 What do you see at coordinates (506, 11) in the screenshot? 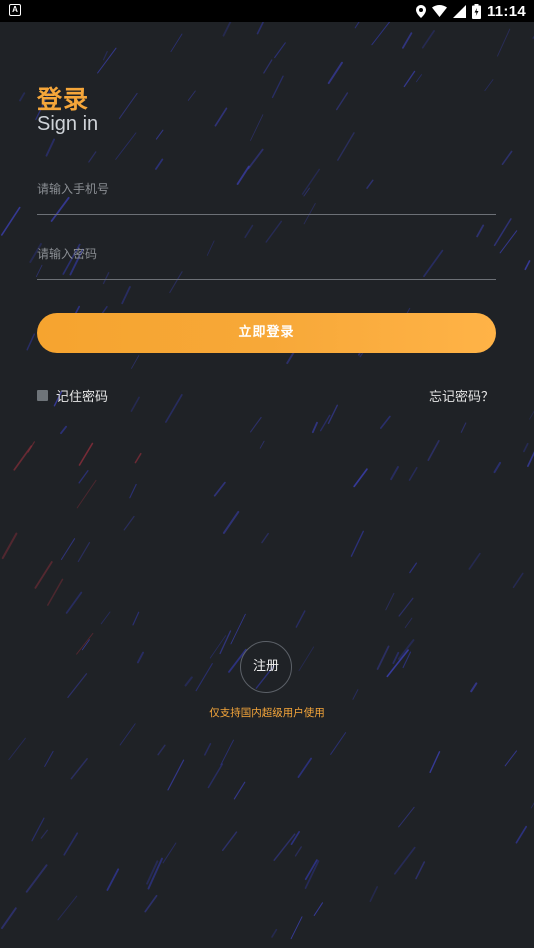
I see `status-time: 11:14` at bounding box center [506, 11].